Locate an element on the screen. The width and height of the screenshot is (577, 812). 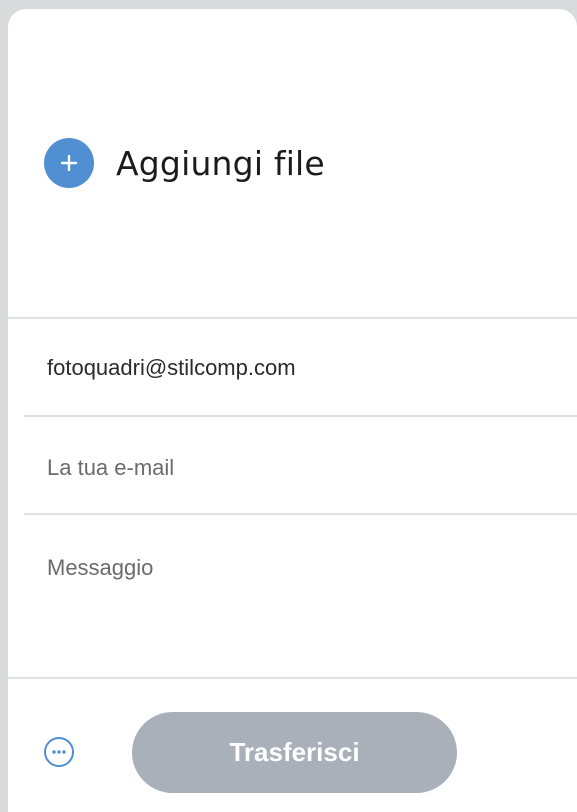
add-circle is located at coordinates (69, 163).